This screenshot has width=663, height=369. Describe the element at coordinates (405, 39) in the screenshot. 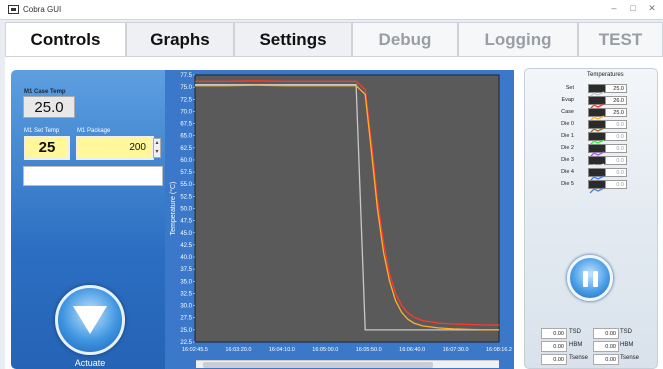

I see `tab-debug: Debug` at that location.